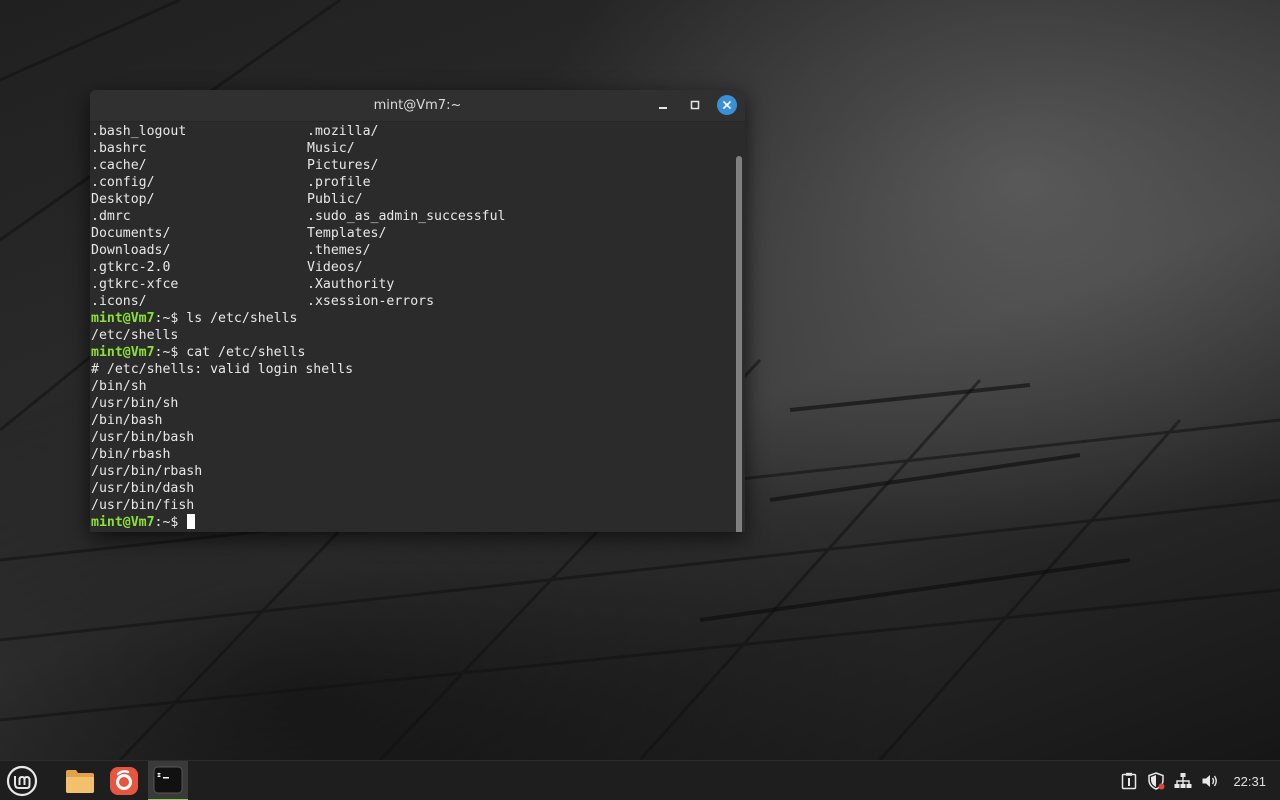 The height and width of the screenshot is (800, 1280). Describe the element at coordinates (343, 165) in the screenshot. I see `listing-entry: Pictures/` at that location.